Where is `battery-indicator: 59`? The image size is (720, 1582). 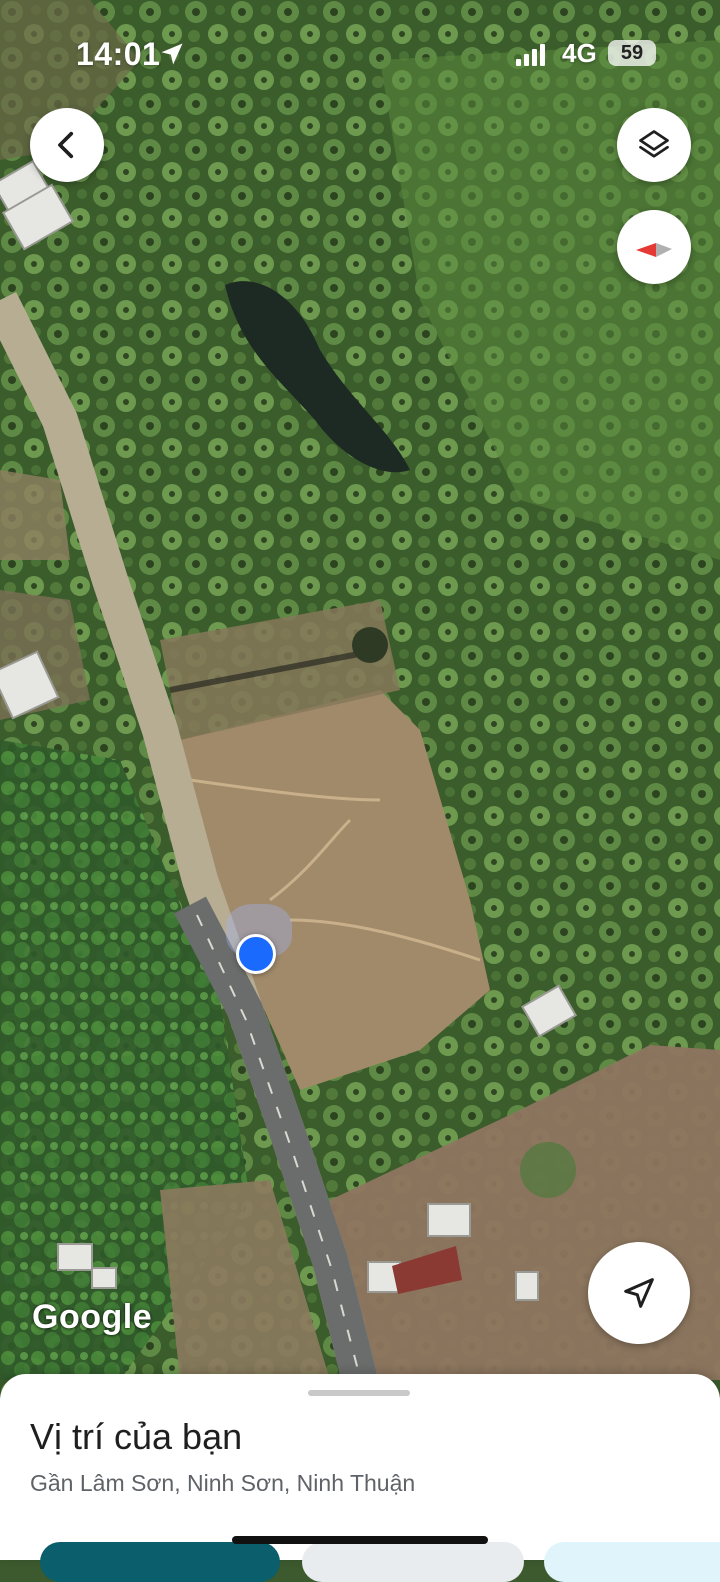
battery-indicator: 59 is located at coordinates (632, 53).